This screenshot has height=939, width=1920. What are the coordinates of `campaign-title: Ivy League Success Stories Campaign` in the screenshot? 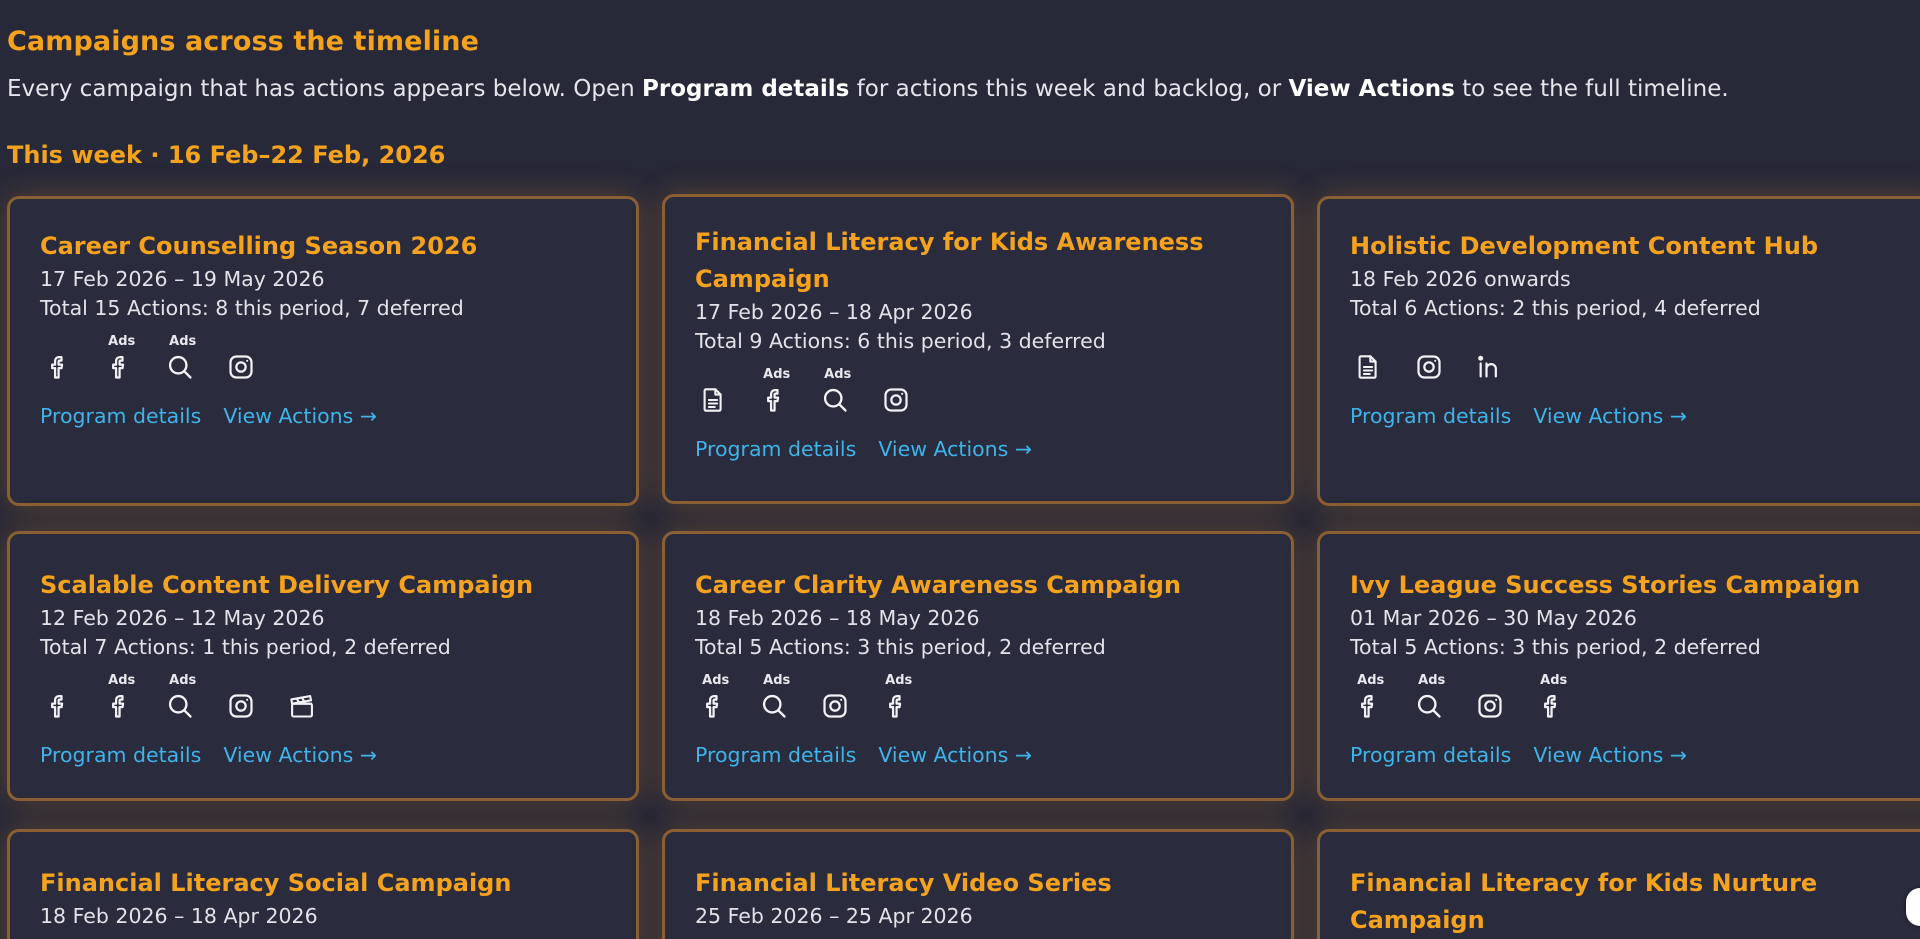 It's located at (1635, 585).